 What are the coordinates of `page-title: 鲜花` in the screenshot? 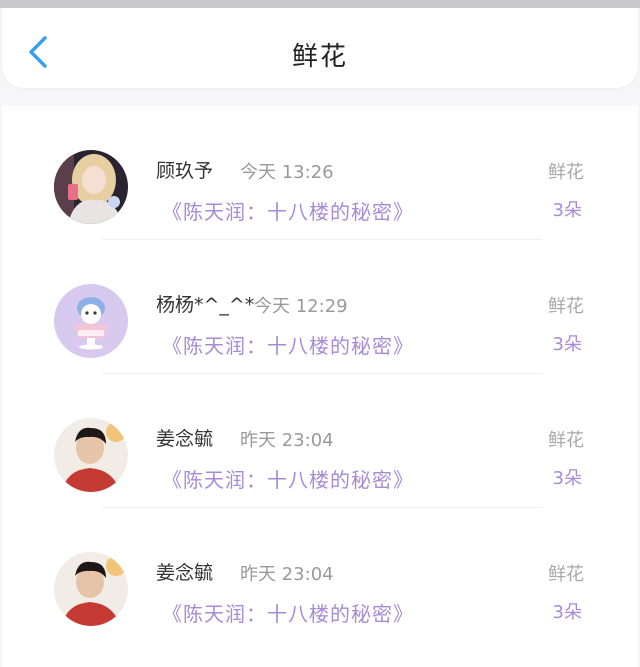 It's located at (319, 57).